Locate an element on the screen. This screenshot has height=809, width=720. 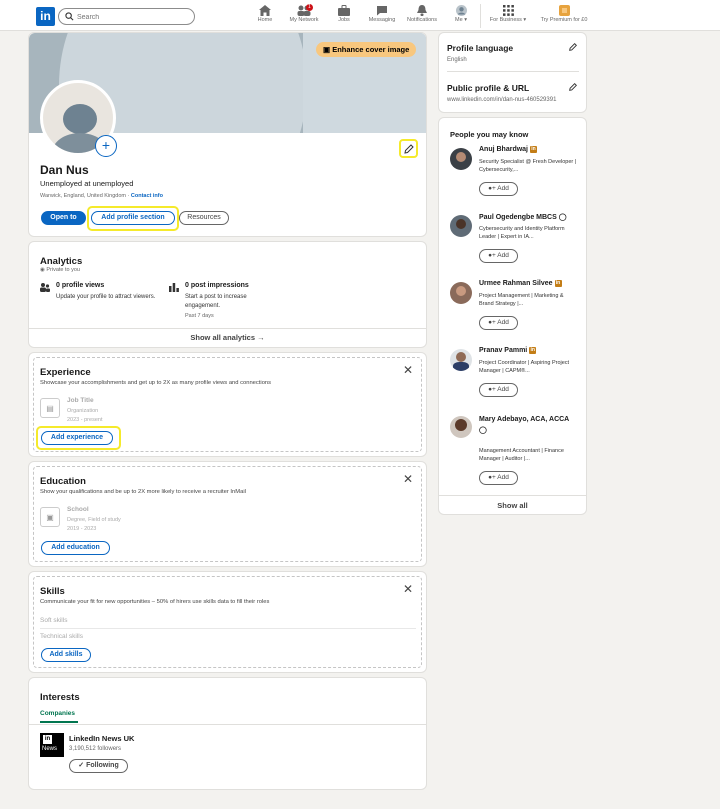
add-profile-section-button: Add profile section is located at coordinates (133, 218).